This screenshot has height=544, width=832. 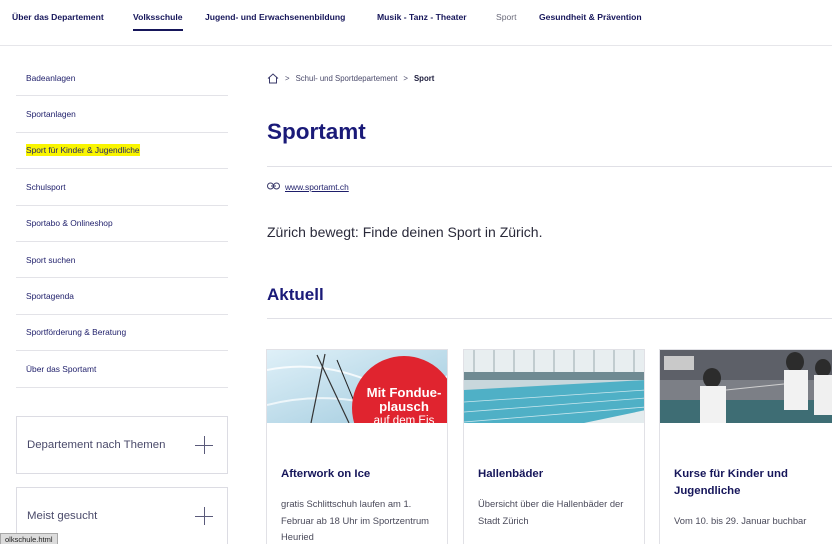 What do you see at coordinates (122, 369) in the screenshot?
I see `sidebar-item-ueber-sportamt: Über das Sportamt` at bounding box center [122, 369].